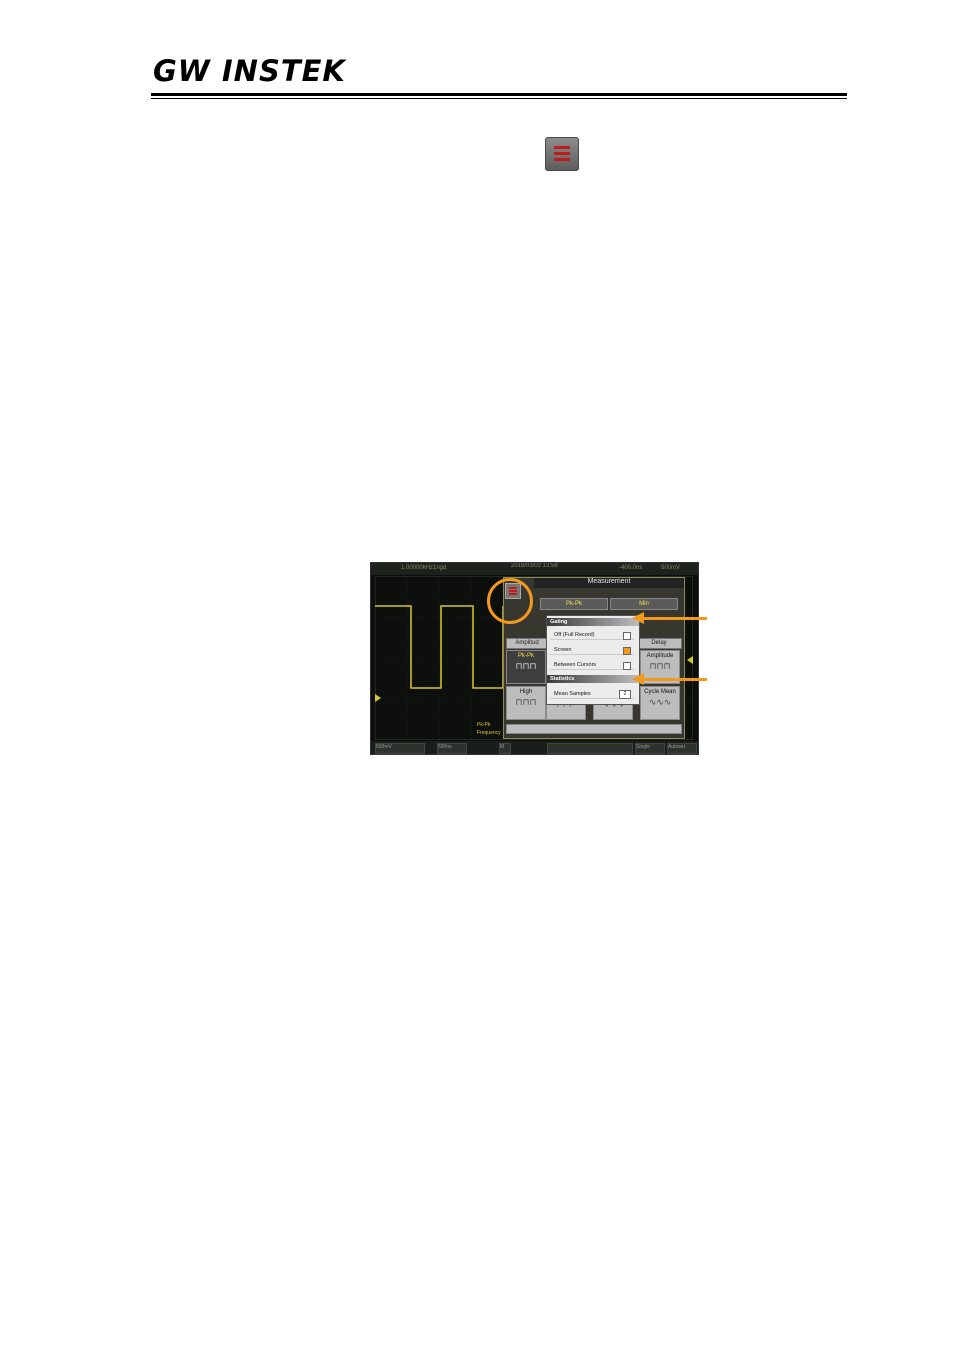  What do you see at coordinates (682, 748) in the screenshot?
I see `autoset-button: Autoset` at bounding box center [682, 748].